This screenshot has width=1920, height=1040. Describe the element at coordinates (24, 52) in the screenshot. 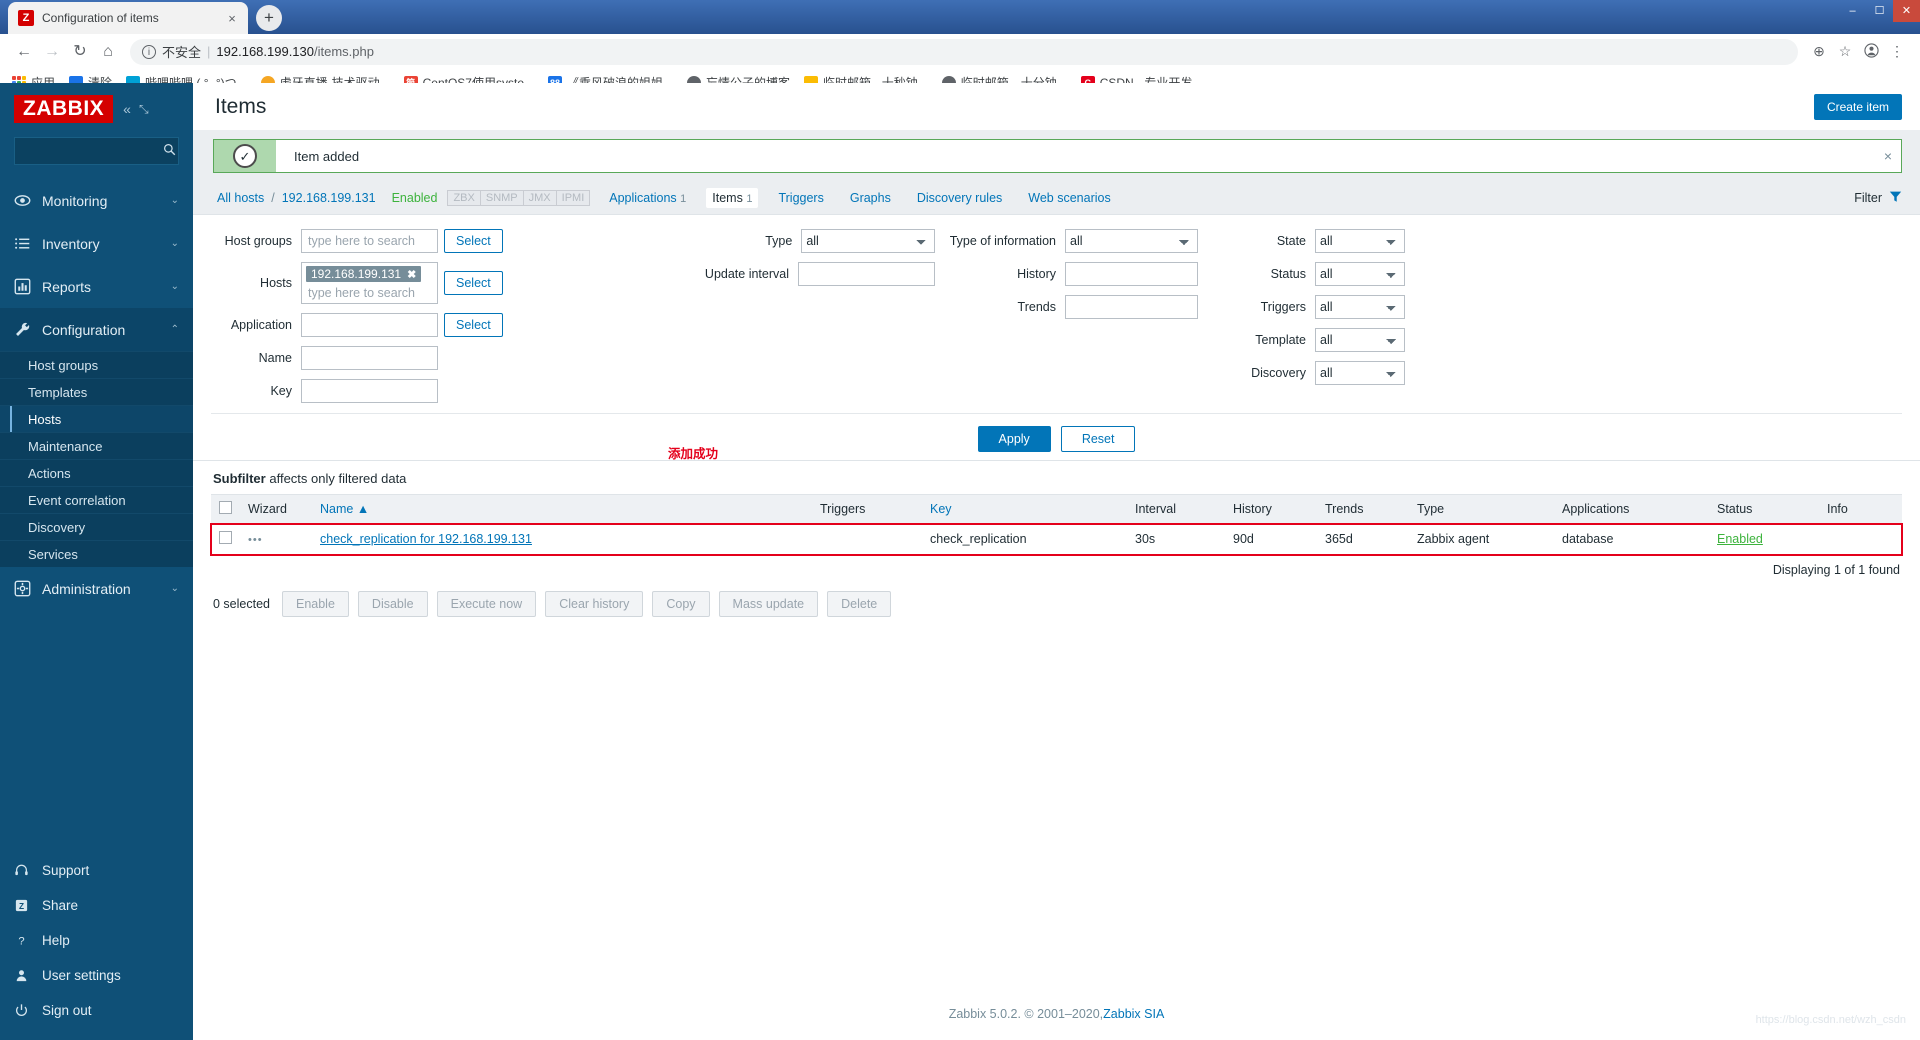

I see `back-icon: ←` at that location.